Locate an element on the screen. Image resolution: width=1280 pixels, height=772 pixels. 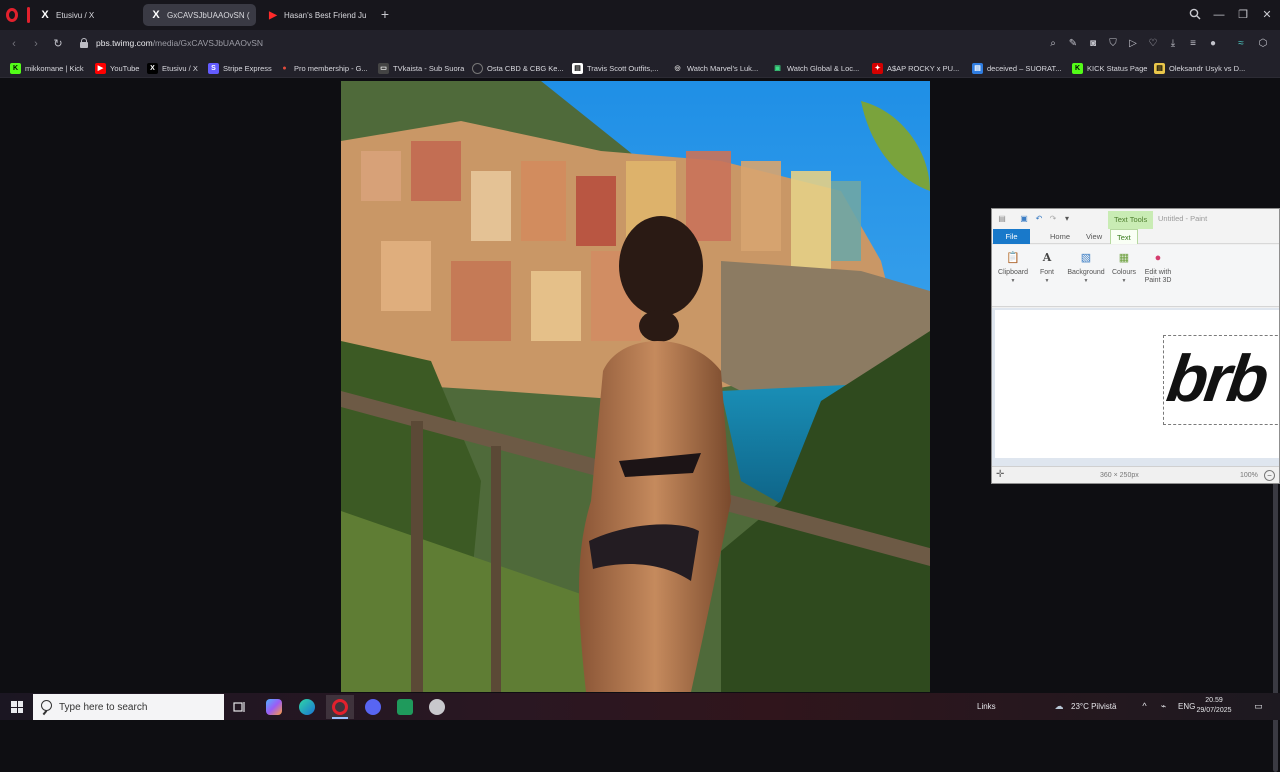
kick-icon: K is located at coordinates (15, 68).